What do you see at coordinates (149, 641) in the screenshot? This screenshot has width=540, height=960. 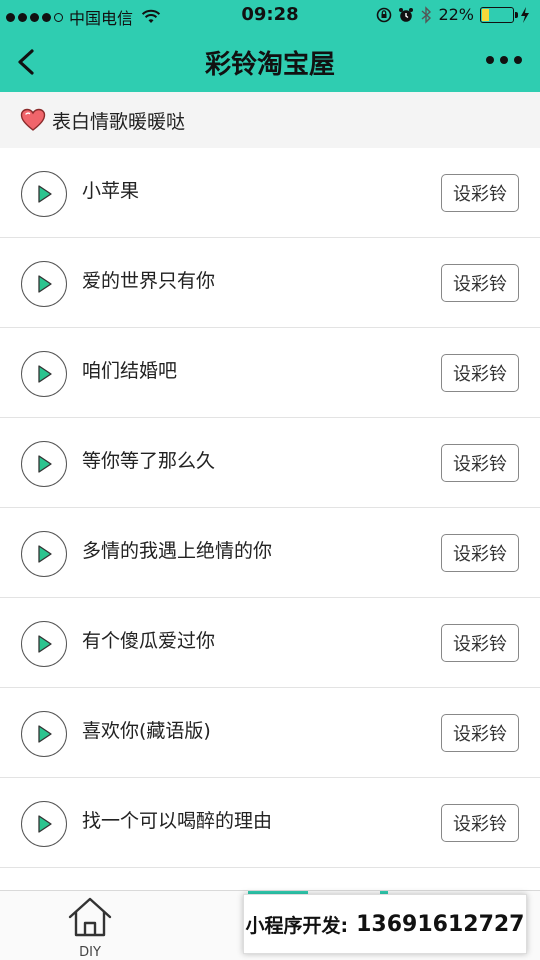 I see `song-title: 有个傻瓜爱过你` at bounding box center [149, 641].